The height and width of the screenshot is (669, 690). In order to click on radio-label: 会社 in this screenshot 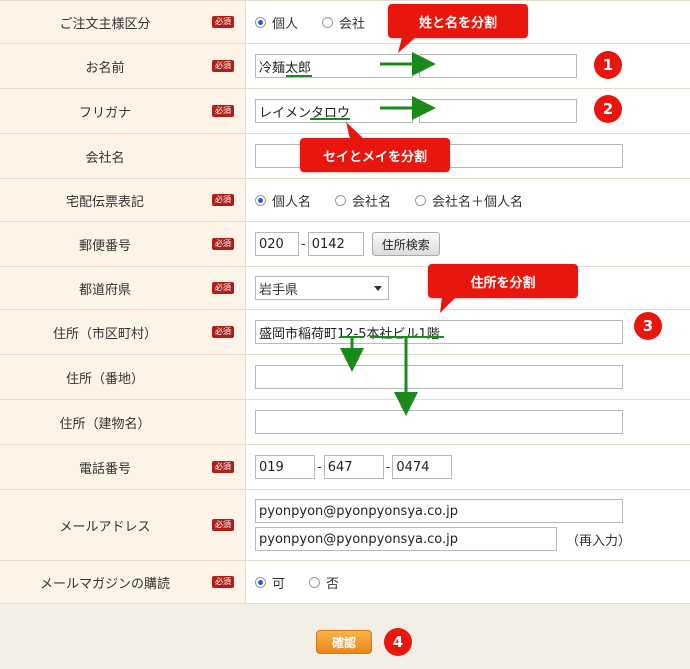, I will do `click(352, 24)`.